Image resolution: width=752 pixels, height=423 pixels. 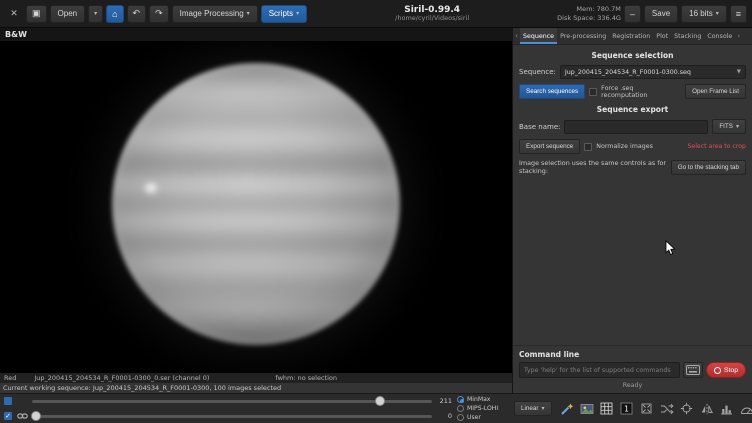 I want to click on mirror-icon, so click(x=707, y=409).